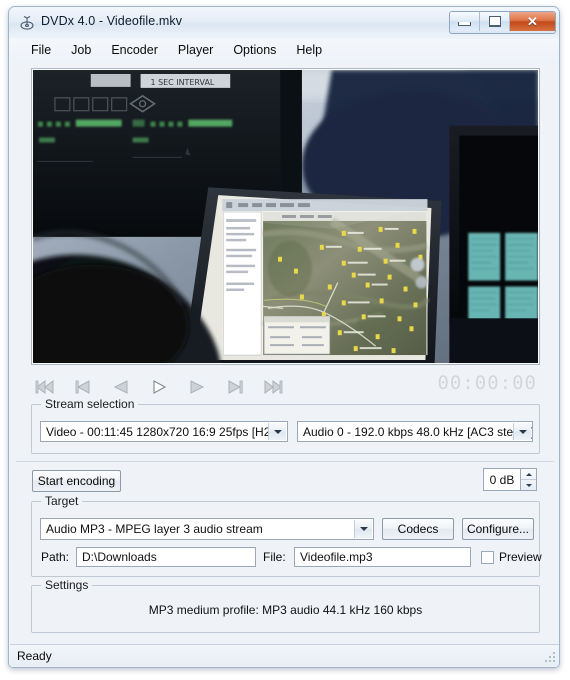 The image size is (570, 680). I want to click on dvdx-app-icon, so click(27, 23).